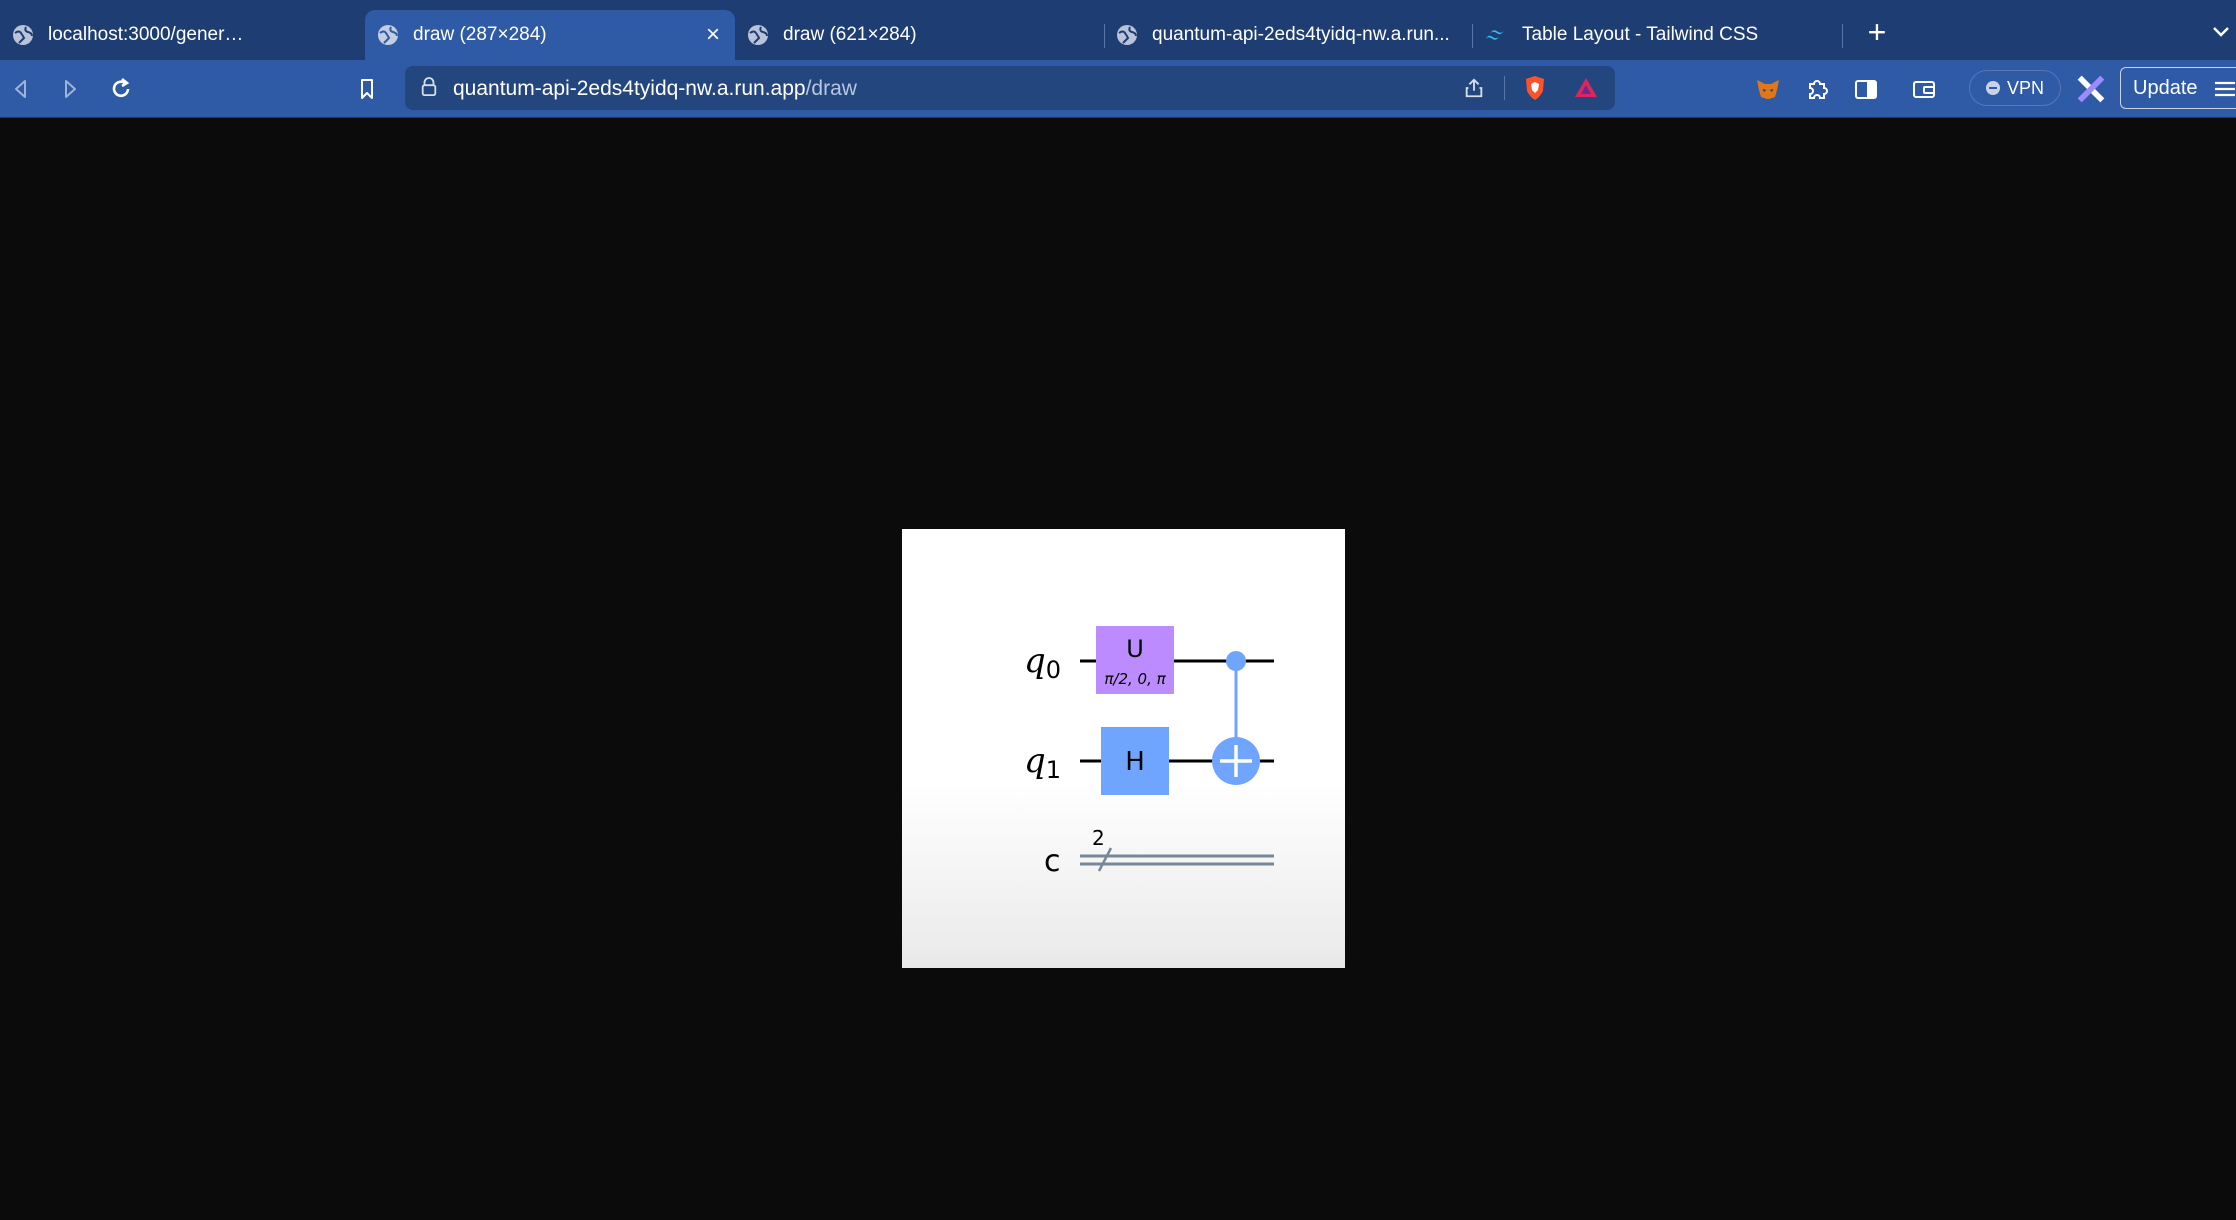 This screenshot has height=1220, width=2236. Describe the element at coordinates (629, 88) in the screenshot. I see `url-host: quantum-api-2eds4tyidq-nw.a.run.app` at that location.